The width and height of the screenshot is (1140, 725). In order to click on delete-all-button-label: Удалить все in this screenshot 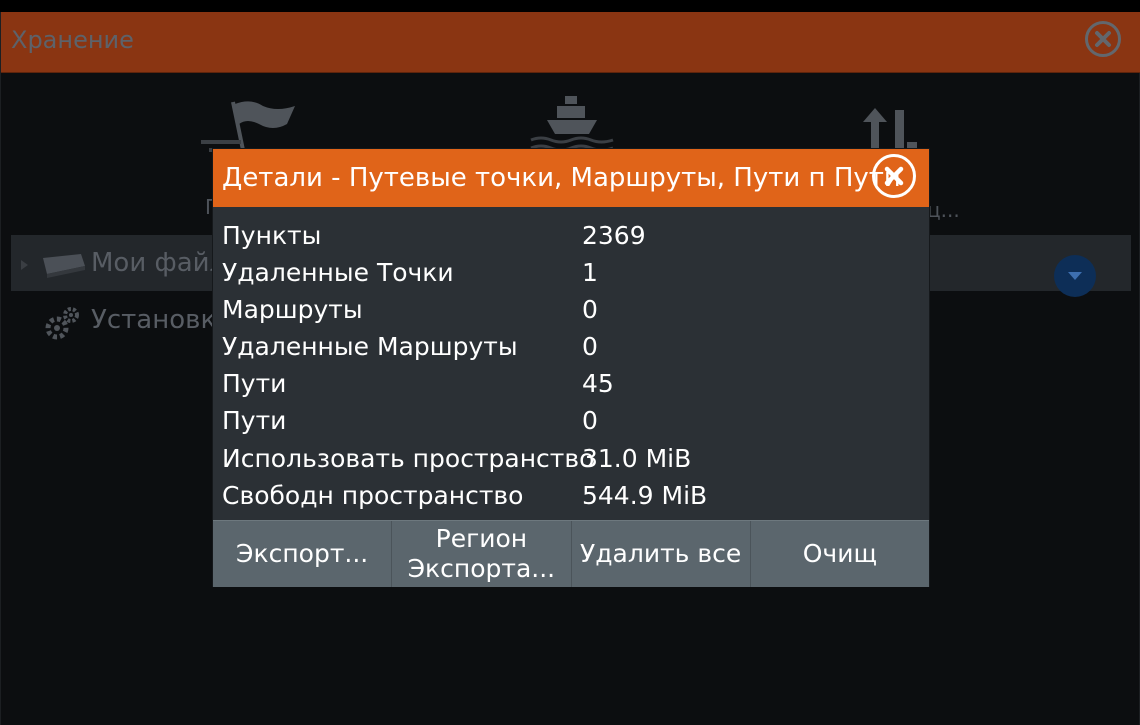, I will do `click(661, 553)`.